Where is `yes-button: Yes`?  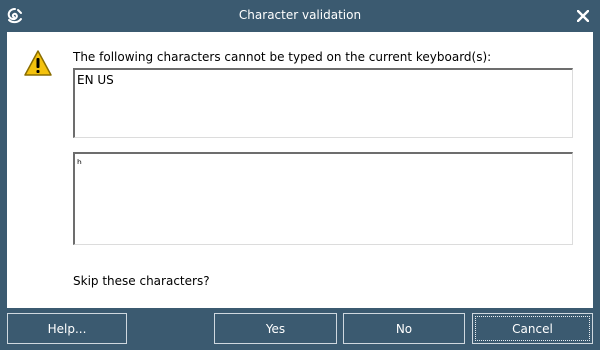 yes-button: Yes is located at coordinates (275, 328).